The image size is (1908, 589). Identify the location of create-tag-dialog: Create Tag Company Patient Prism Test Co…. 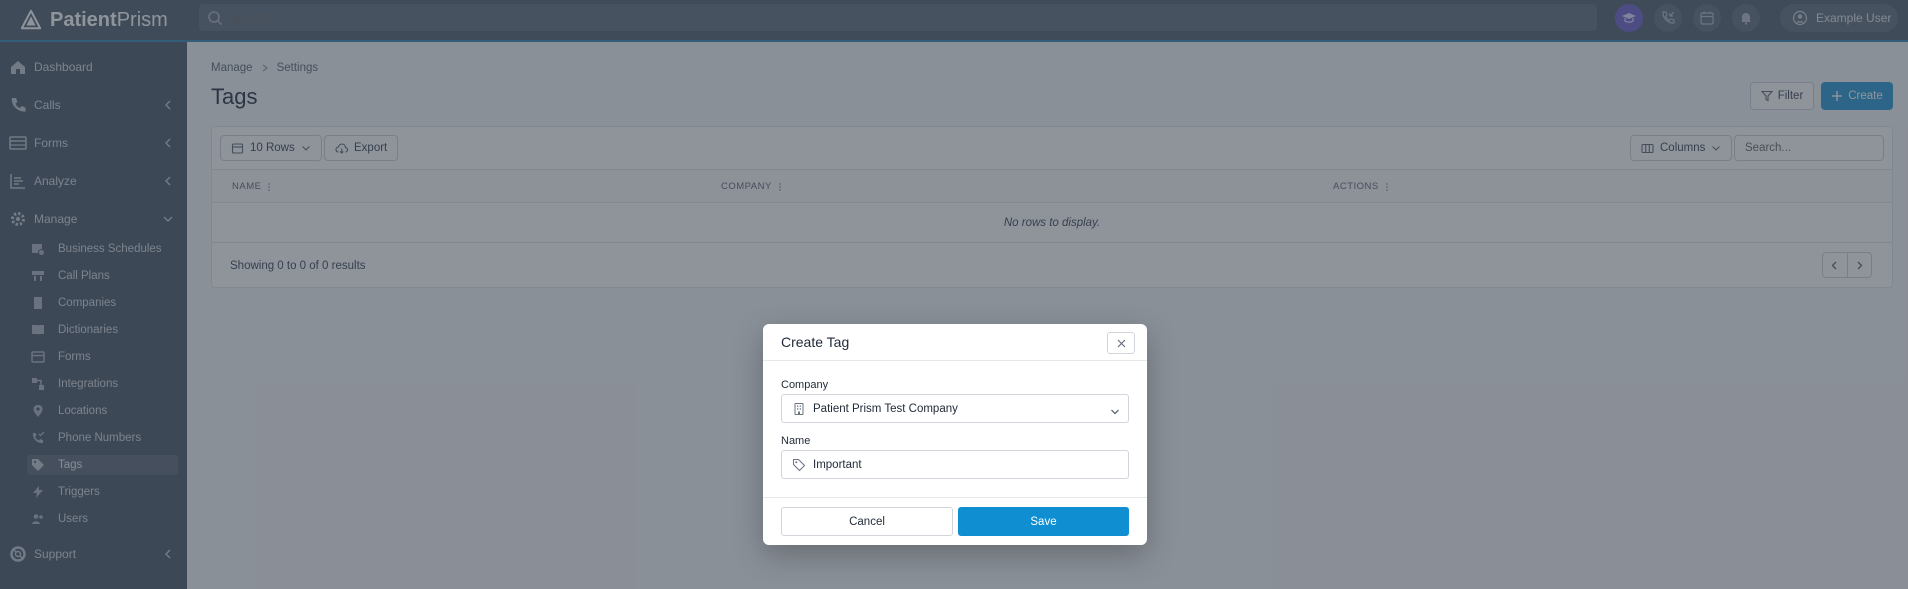
(955, 434).